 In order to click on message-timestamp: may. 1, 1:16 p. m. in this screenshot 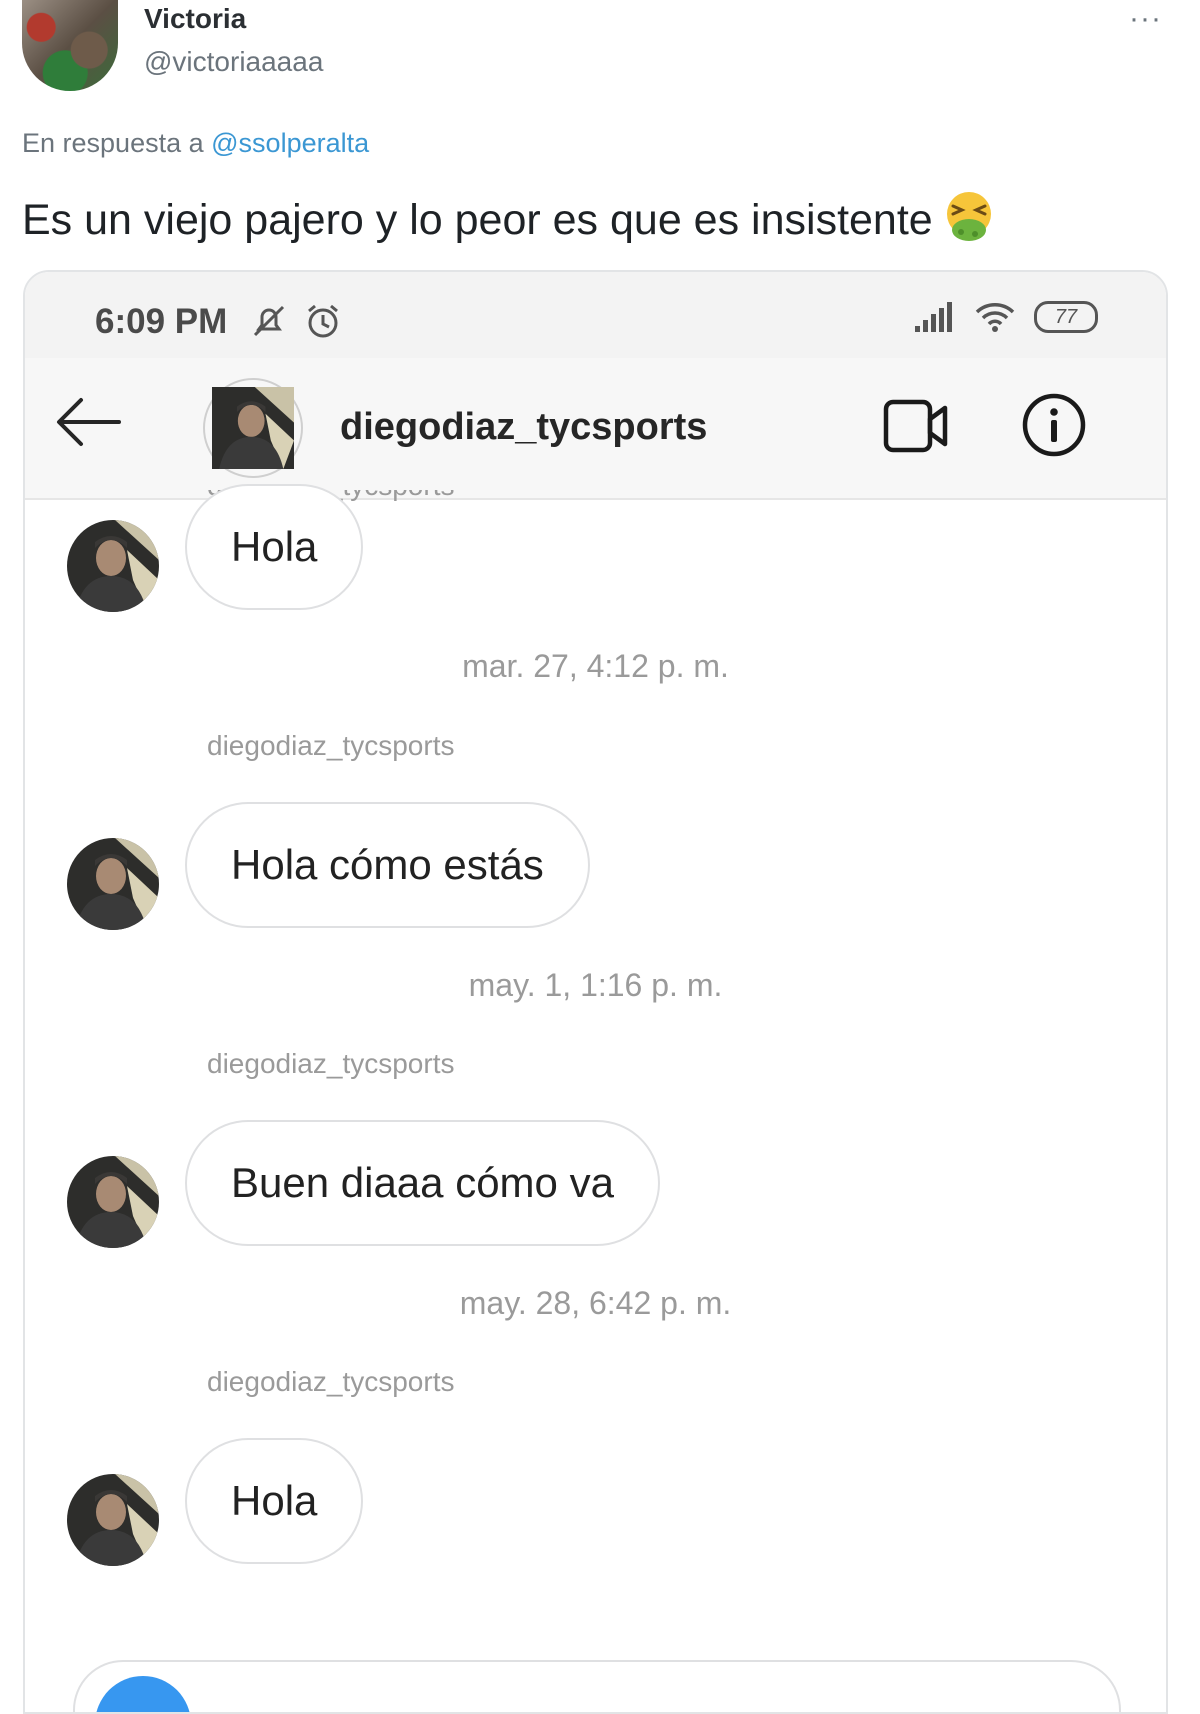, I will do `click(595, 985)`.